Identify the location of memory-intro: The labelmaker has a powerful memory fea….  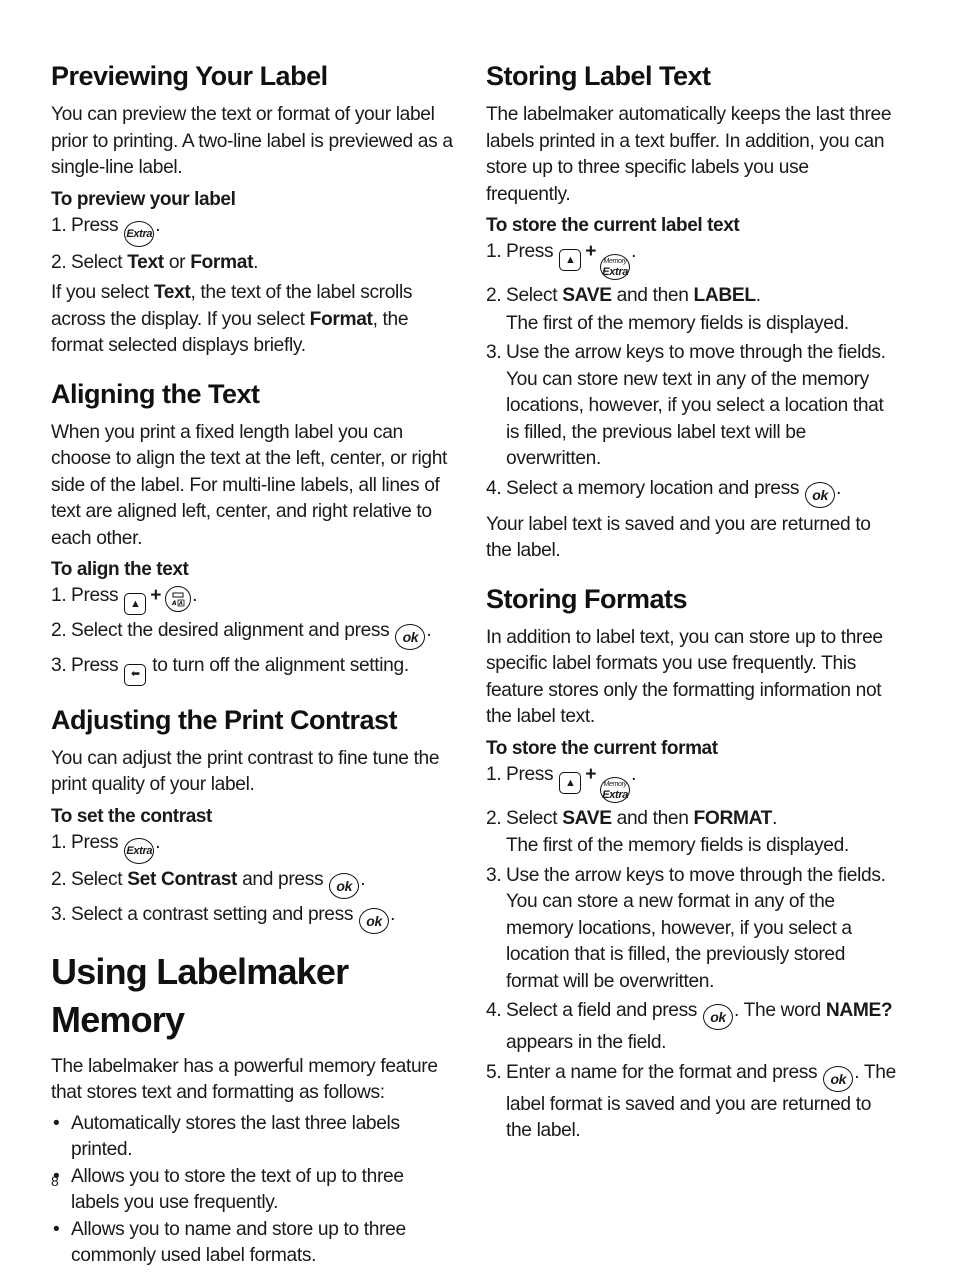
(244, 1079).